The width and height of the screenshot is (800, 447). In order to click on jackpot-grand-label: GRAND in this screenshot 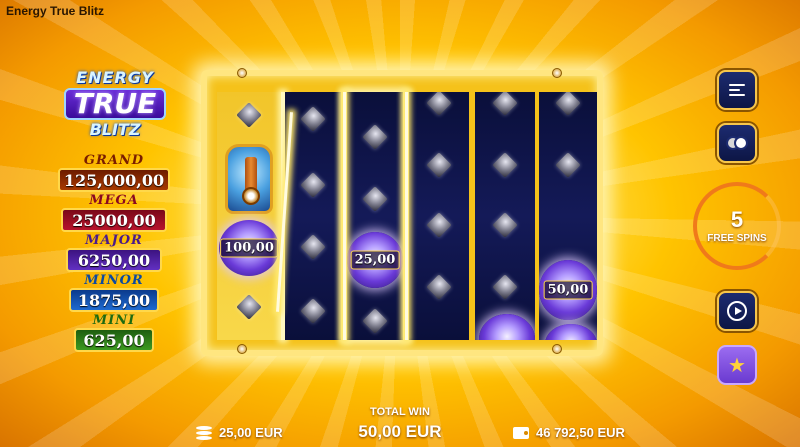, I will do `click(114, 160)`.